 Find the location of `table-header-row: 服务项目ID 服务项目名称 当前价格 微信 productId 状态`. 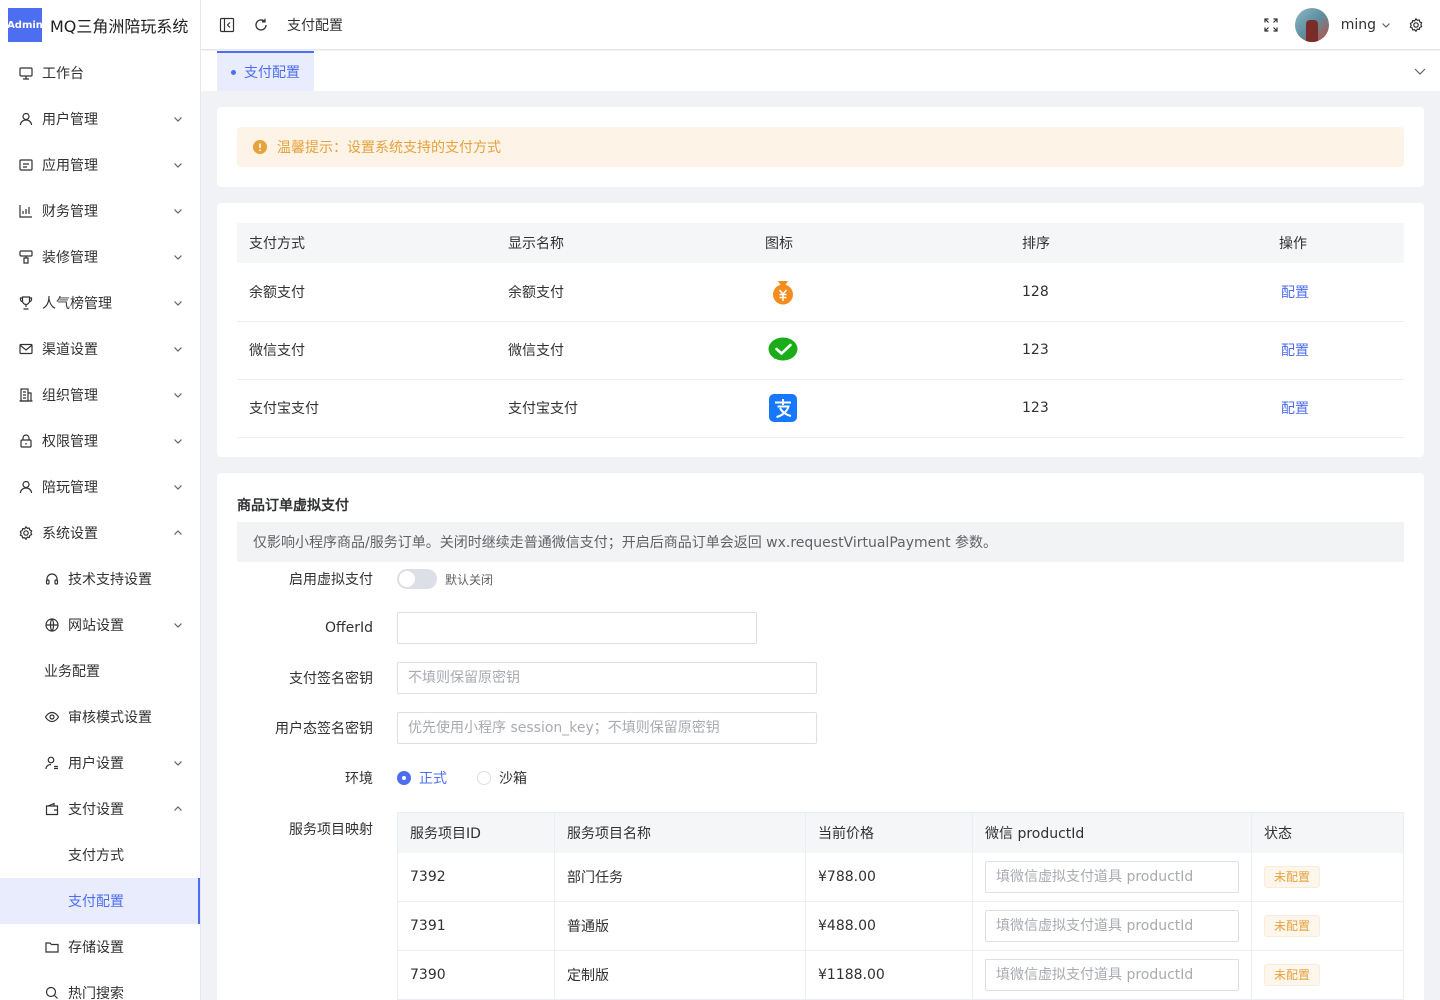

table-header-row: 服务项目ID 服务项目名称 当前价格 微信 productId 状态 is located at coordinates (900, 832).